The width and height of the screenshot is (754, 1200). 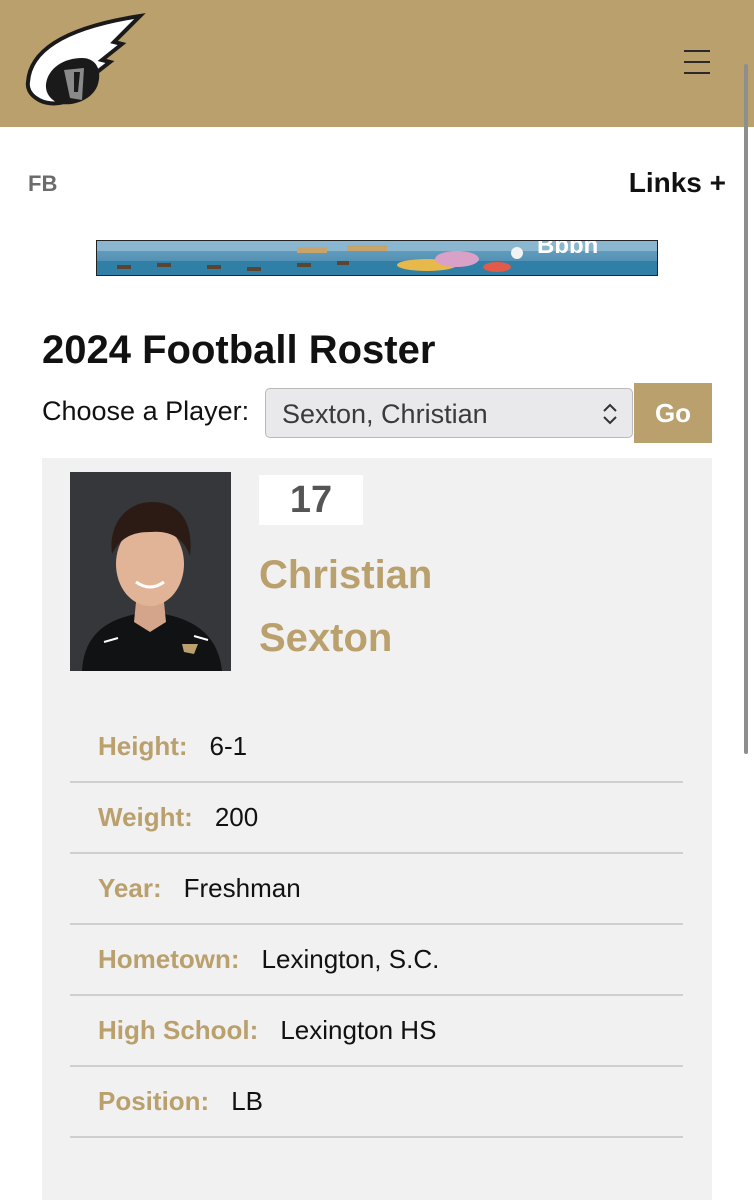 I want to click on stat-label: Height:, so click(x=143, y=746).